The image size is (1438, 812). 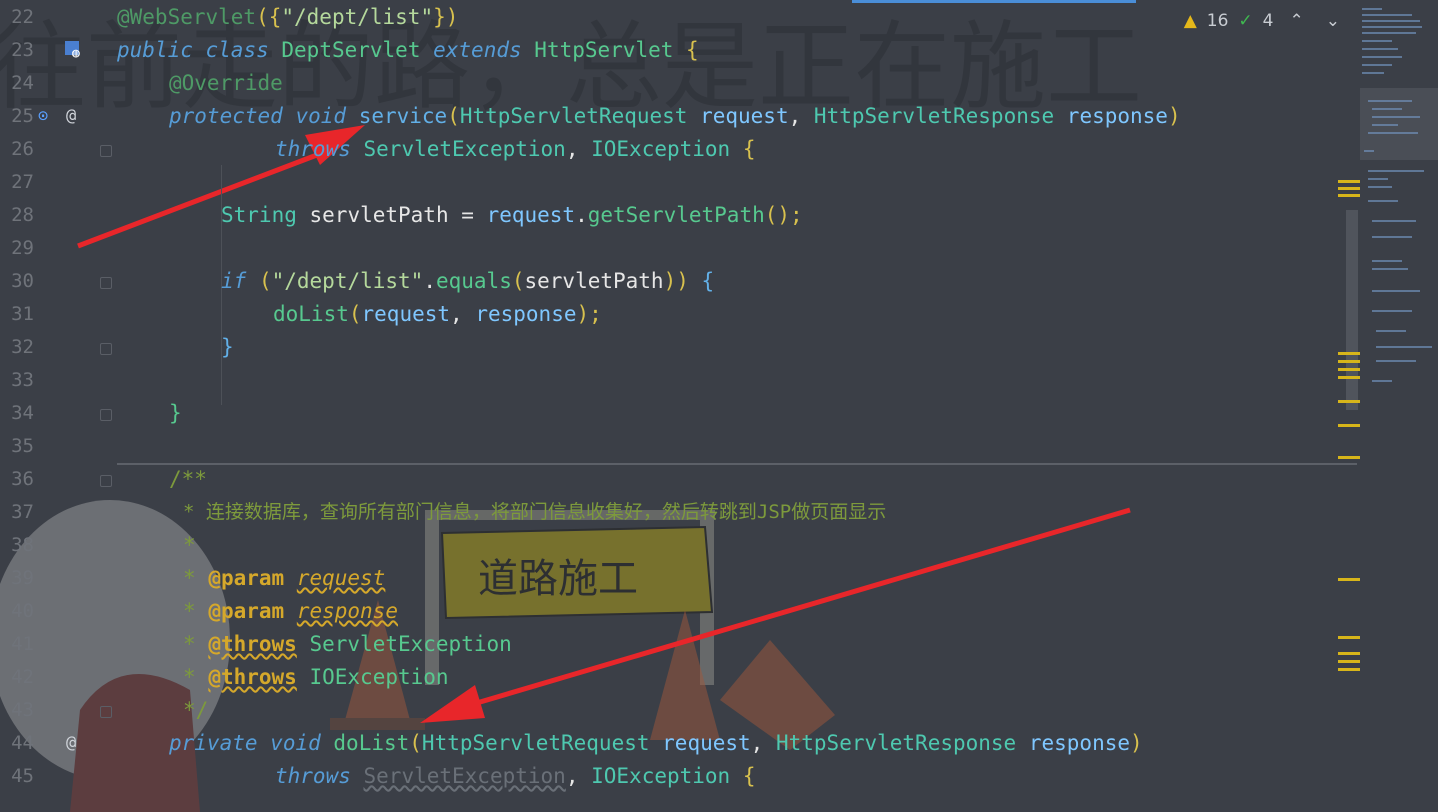 I want to click on code-line-36: /**, so click(x=188, y=479).